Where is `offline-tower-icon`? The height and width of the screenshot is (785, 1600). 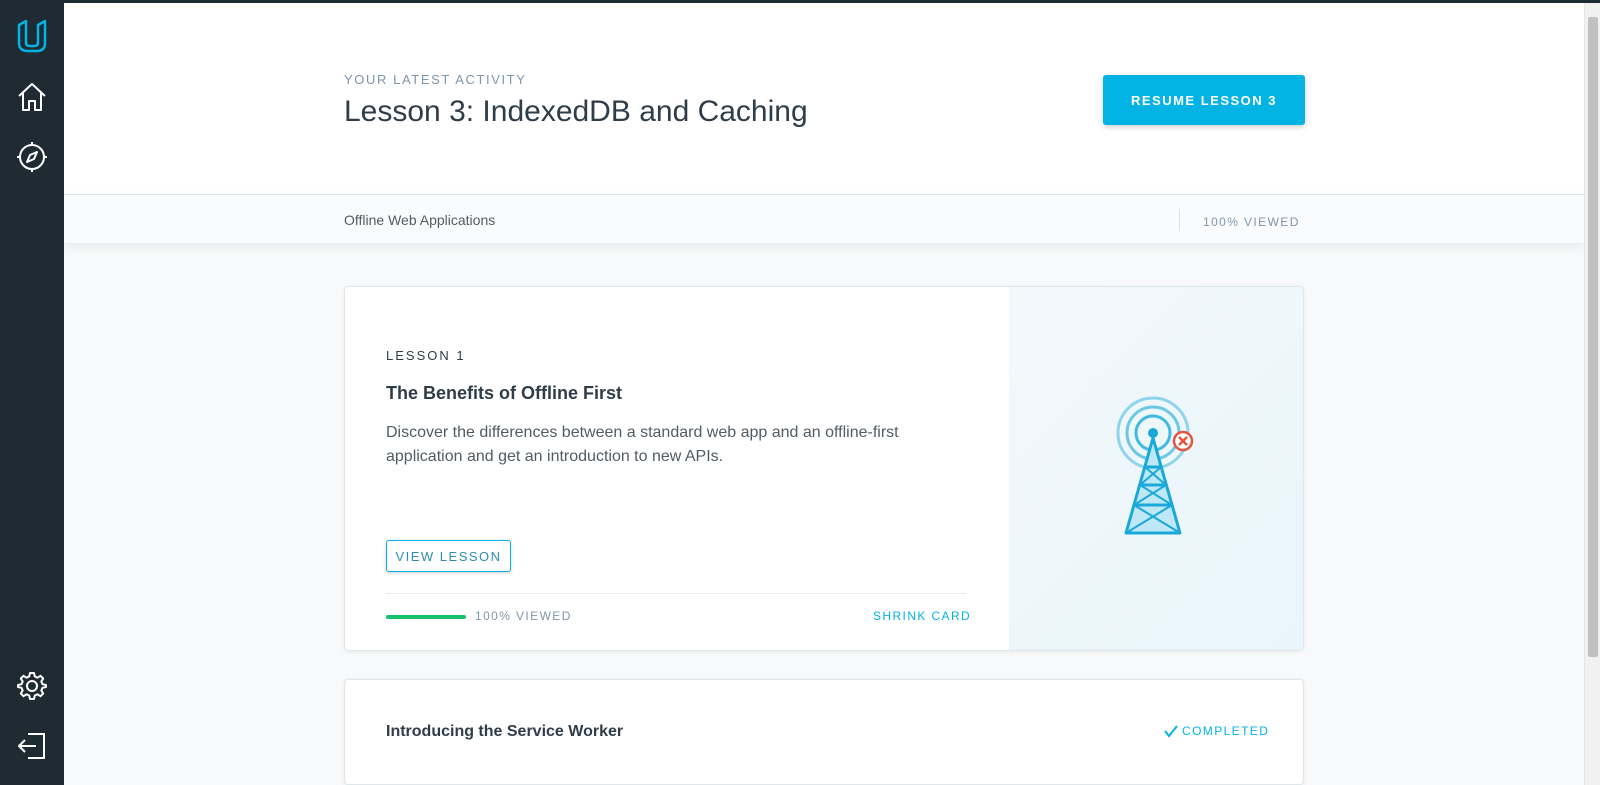
offline-tower-icon is located at coordinates (1155, 465).